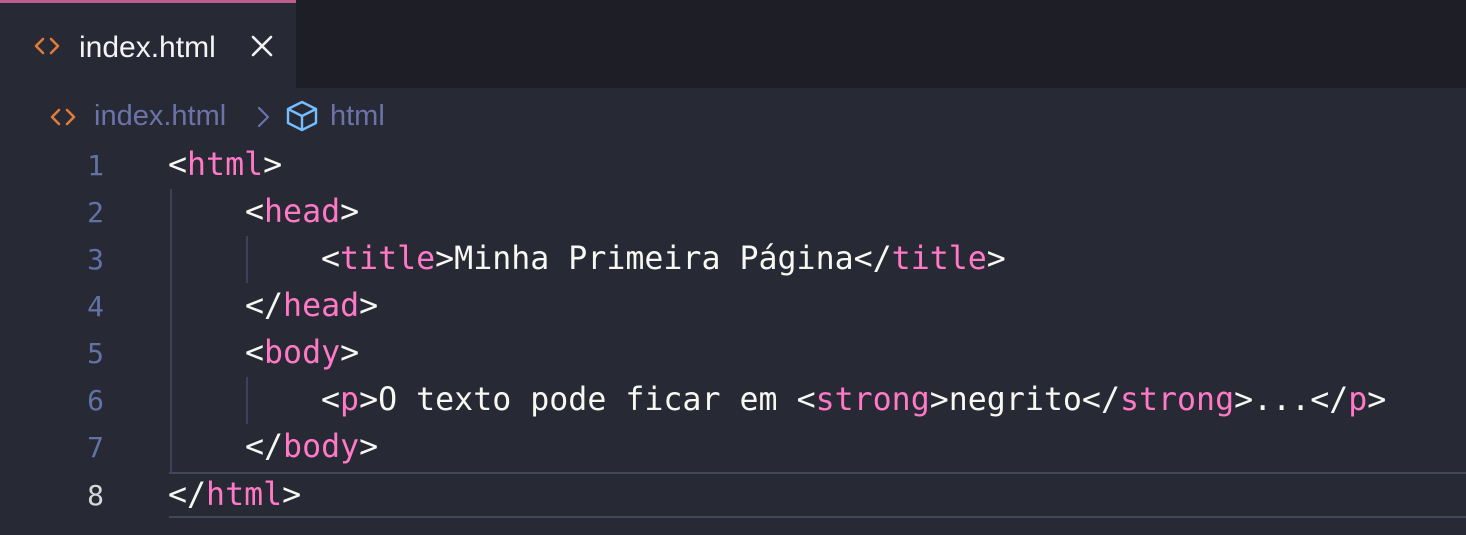 This screenshot has width=1466, height=535. Describe the element at coordinates (587, 400) in the screenshot. I see `text-token: O texto pode ficar em` at that location.